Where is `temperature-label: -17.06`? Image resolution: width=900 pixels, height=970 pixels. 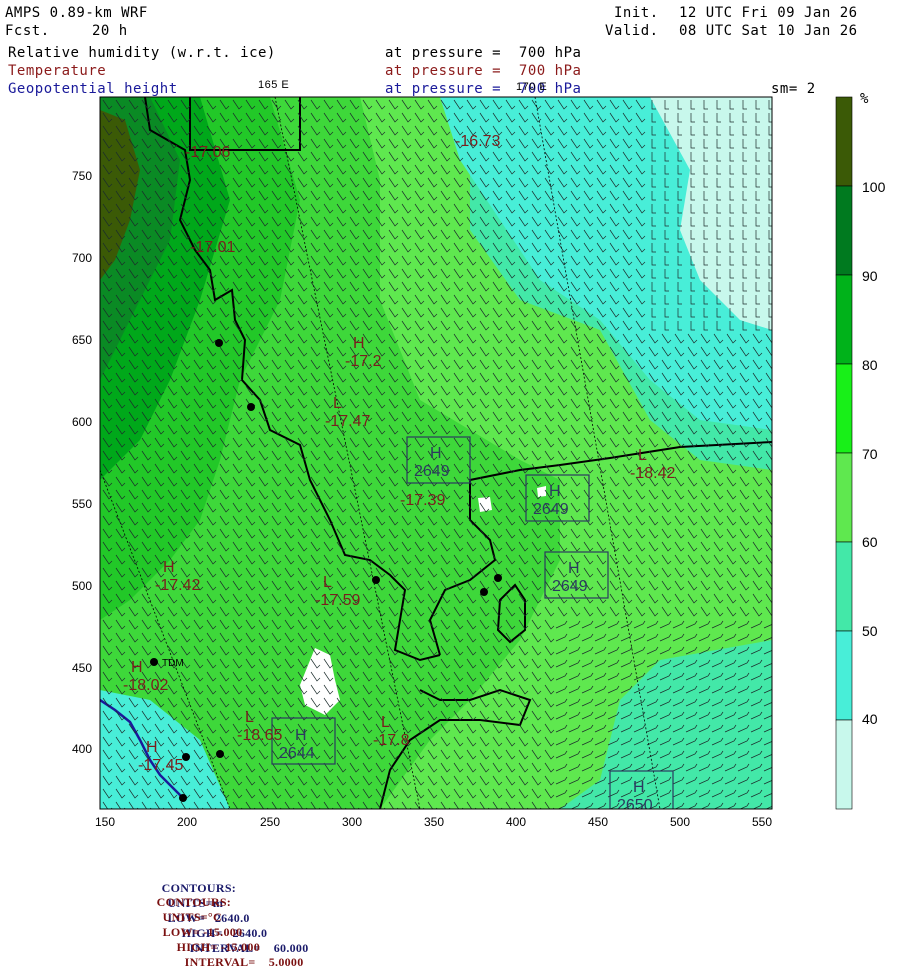
temperature-label: -17.06 is located at coordinates (207, 152).